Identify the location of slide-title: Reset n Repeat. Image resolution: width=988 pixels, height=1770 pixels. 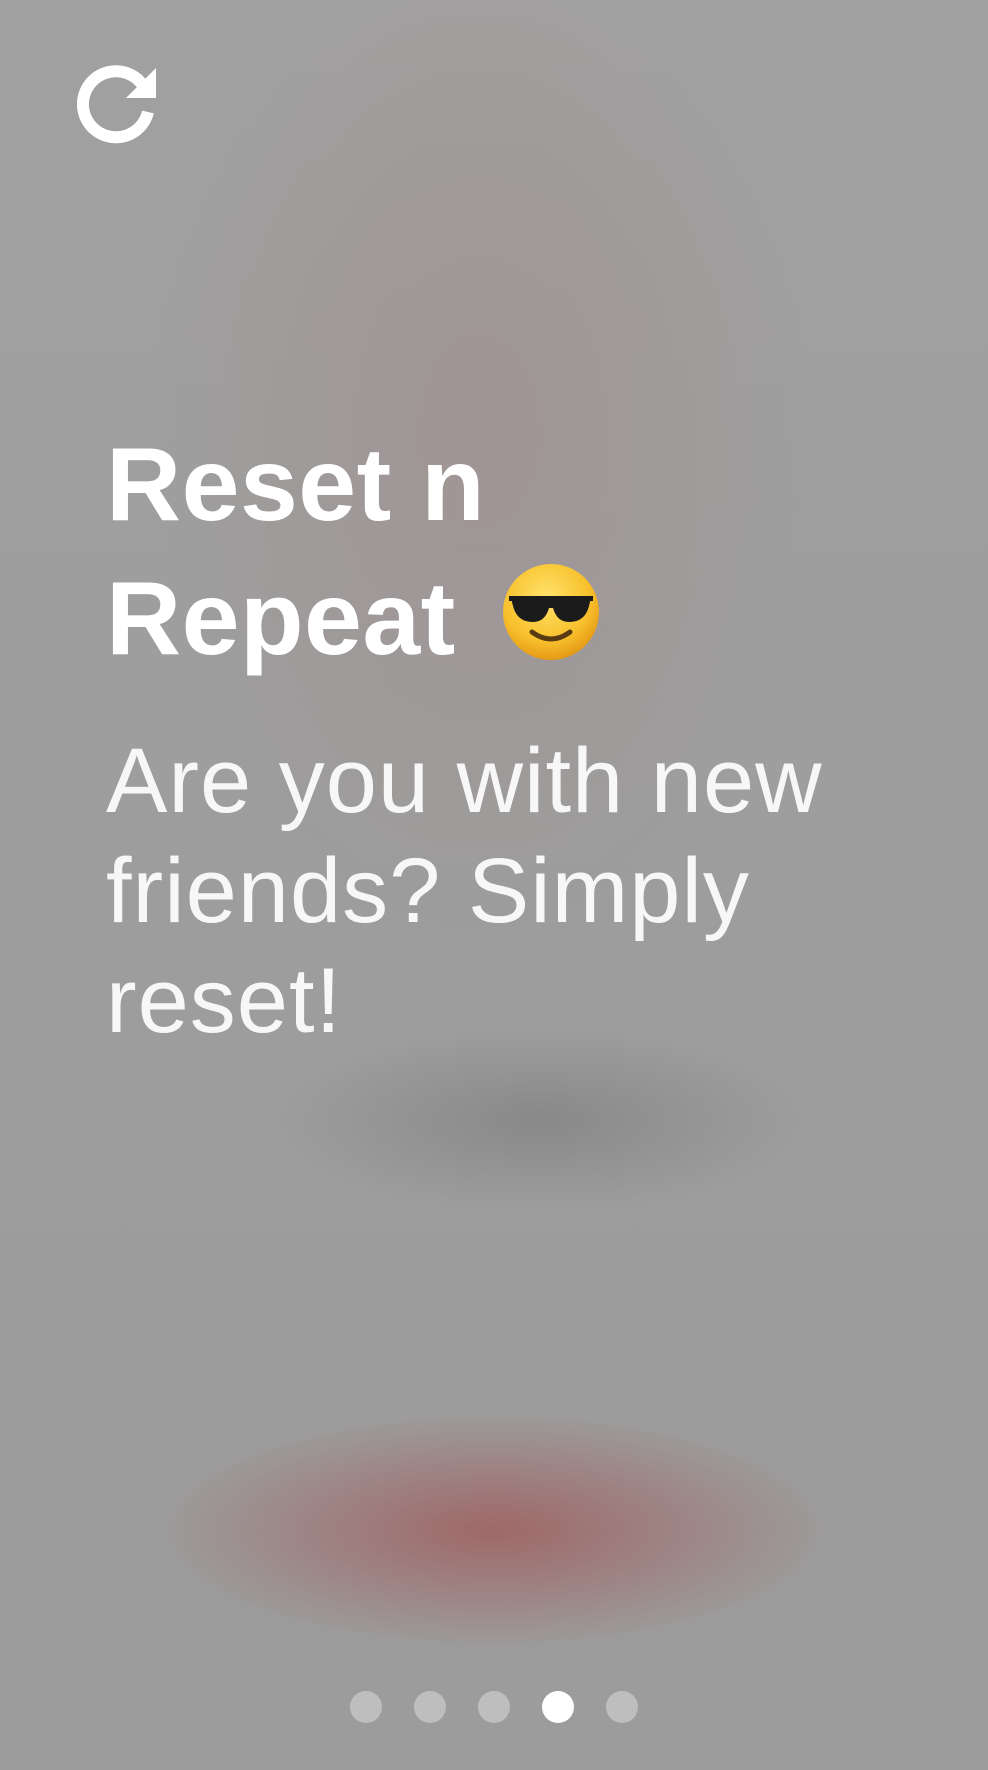
(456, 552).